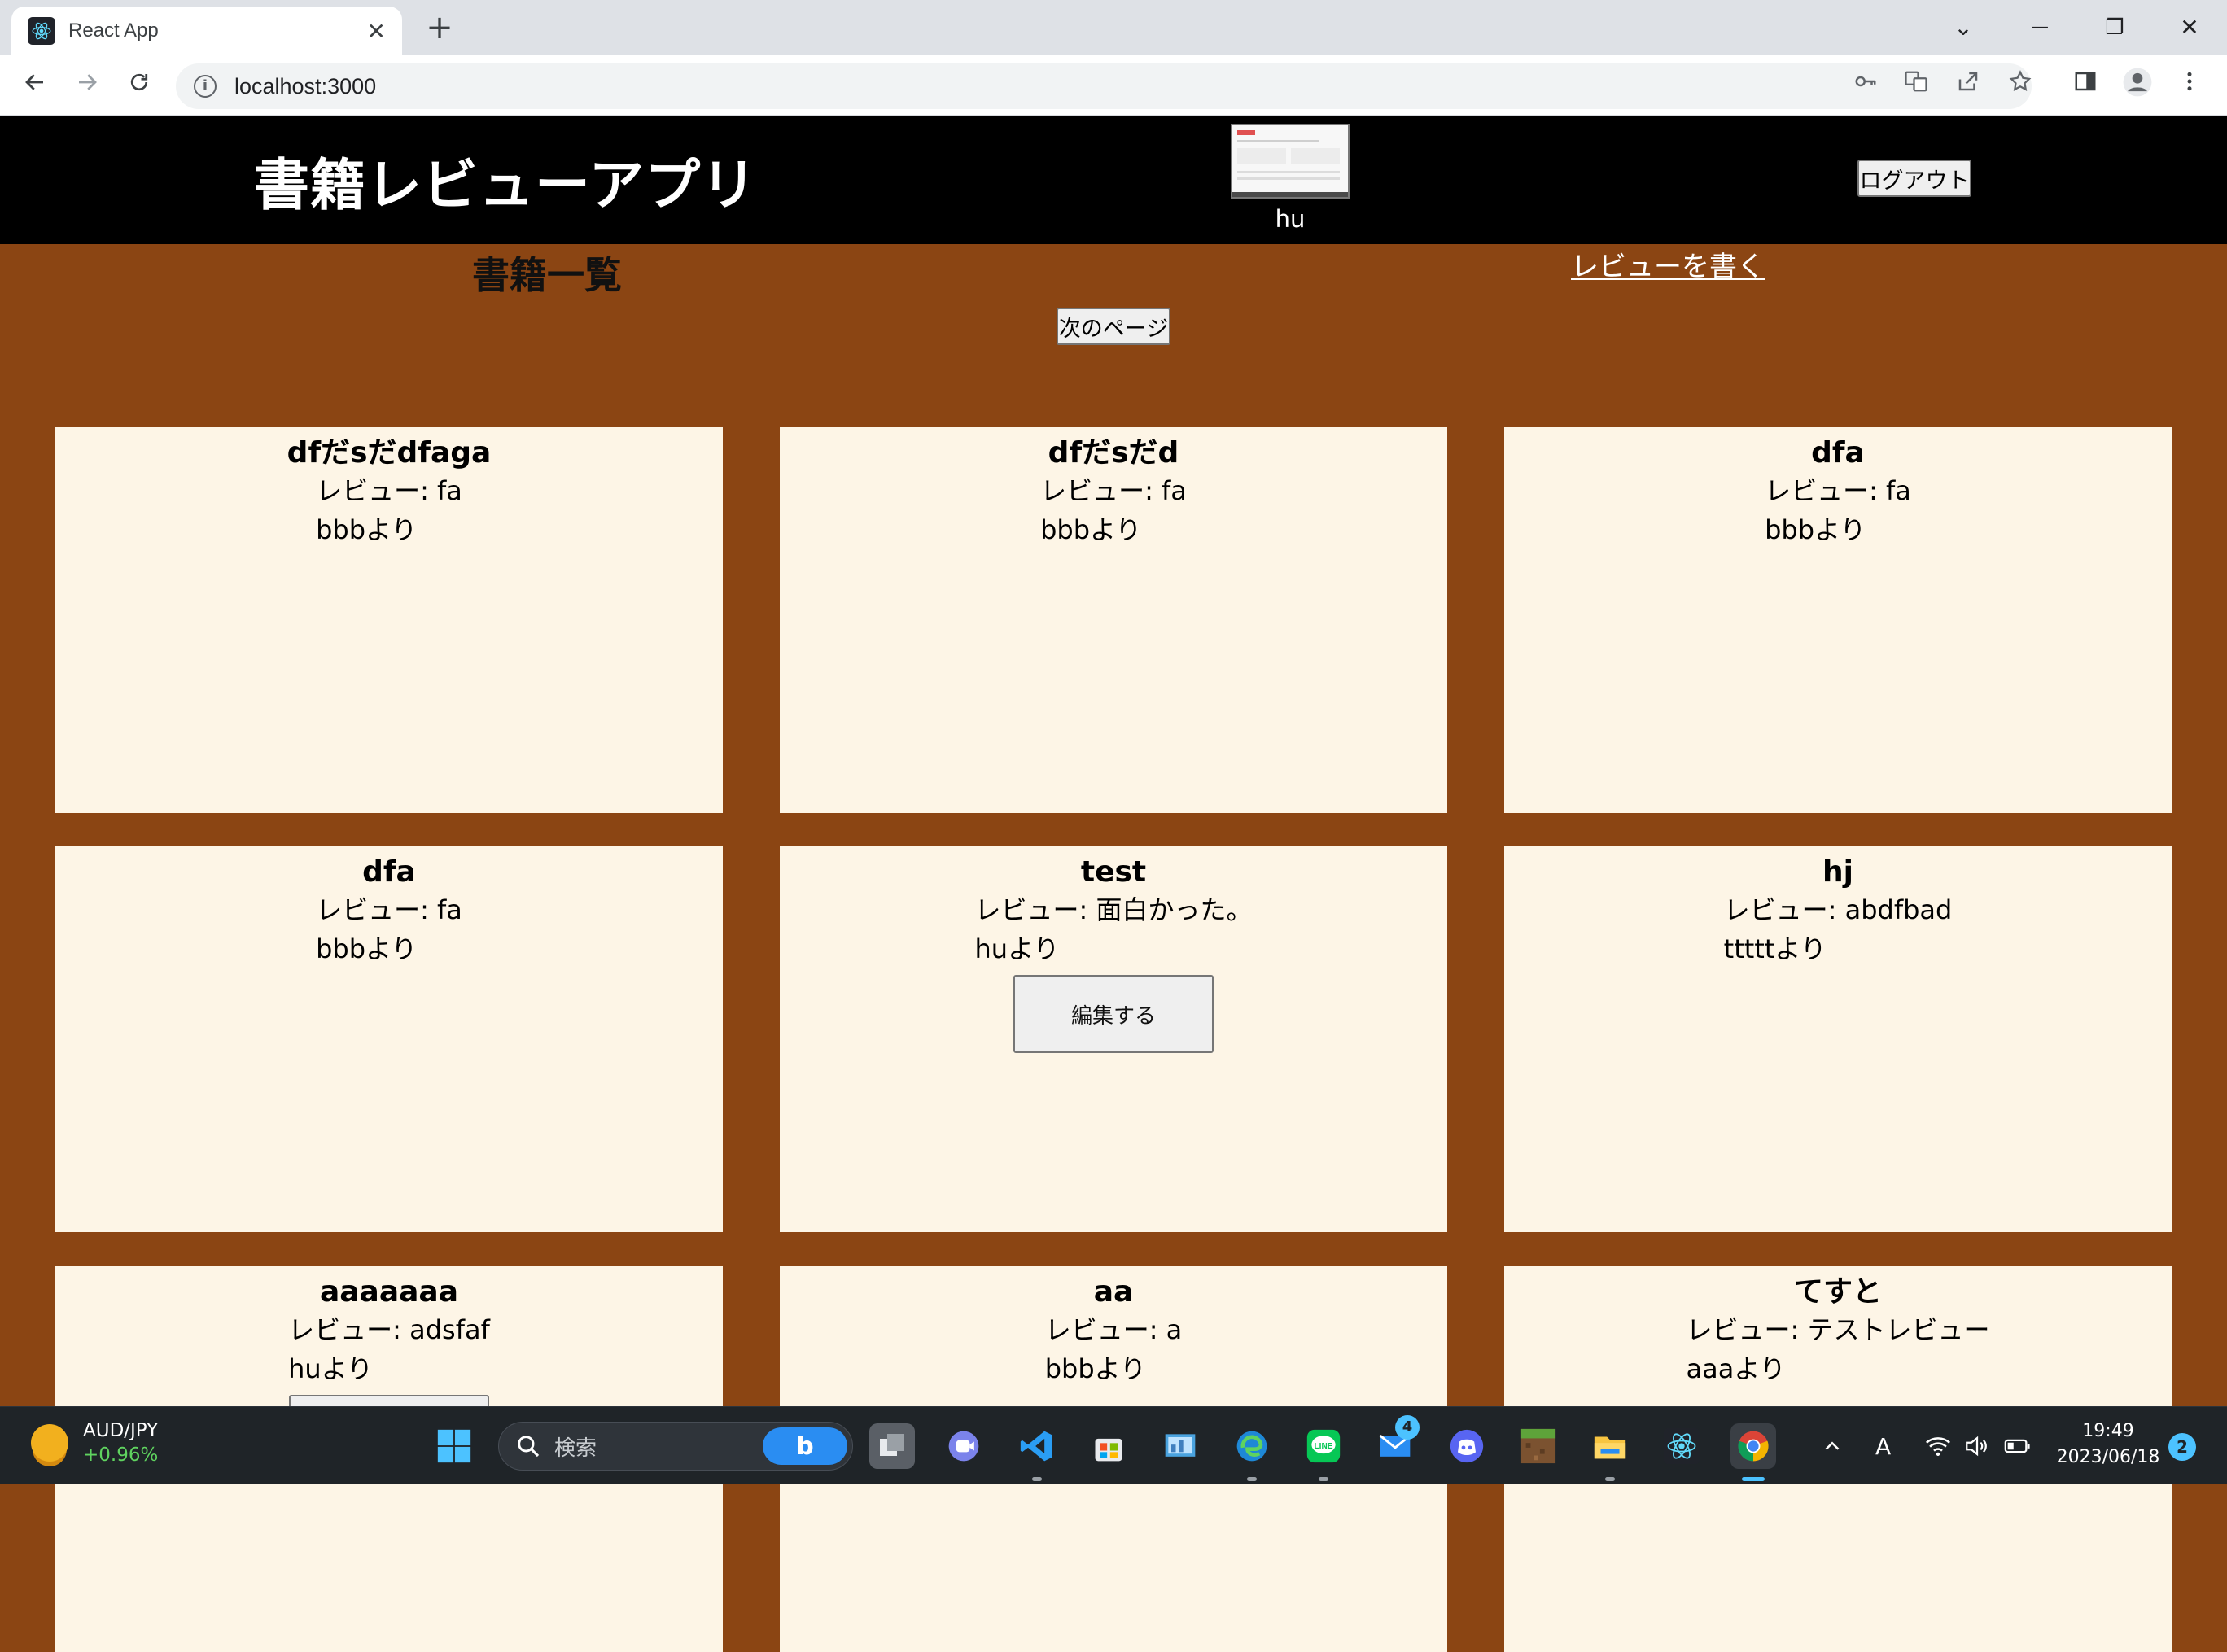 This screenshot has height=1652, width=2227. What do you see at coordinates (1113, 453) in the screenshot?
I see `book-title: dfだsだd` at bounding box center [1113, 453].